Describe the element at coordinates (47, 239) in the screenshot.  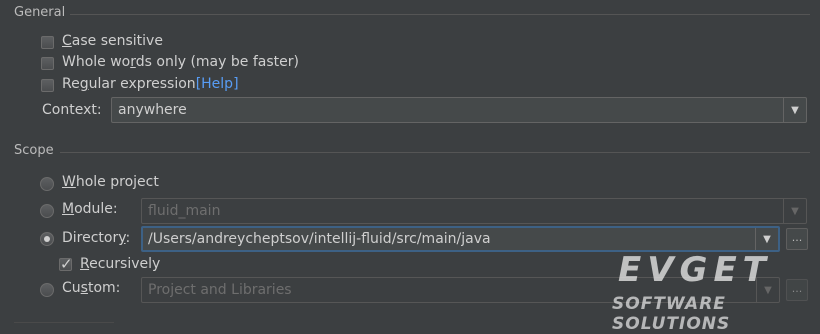
I see `directory-radio` at that location.